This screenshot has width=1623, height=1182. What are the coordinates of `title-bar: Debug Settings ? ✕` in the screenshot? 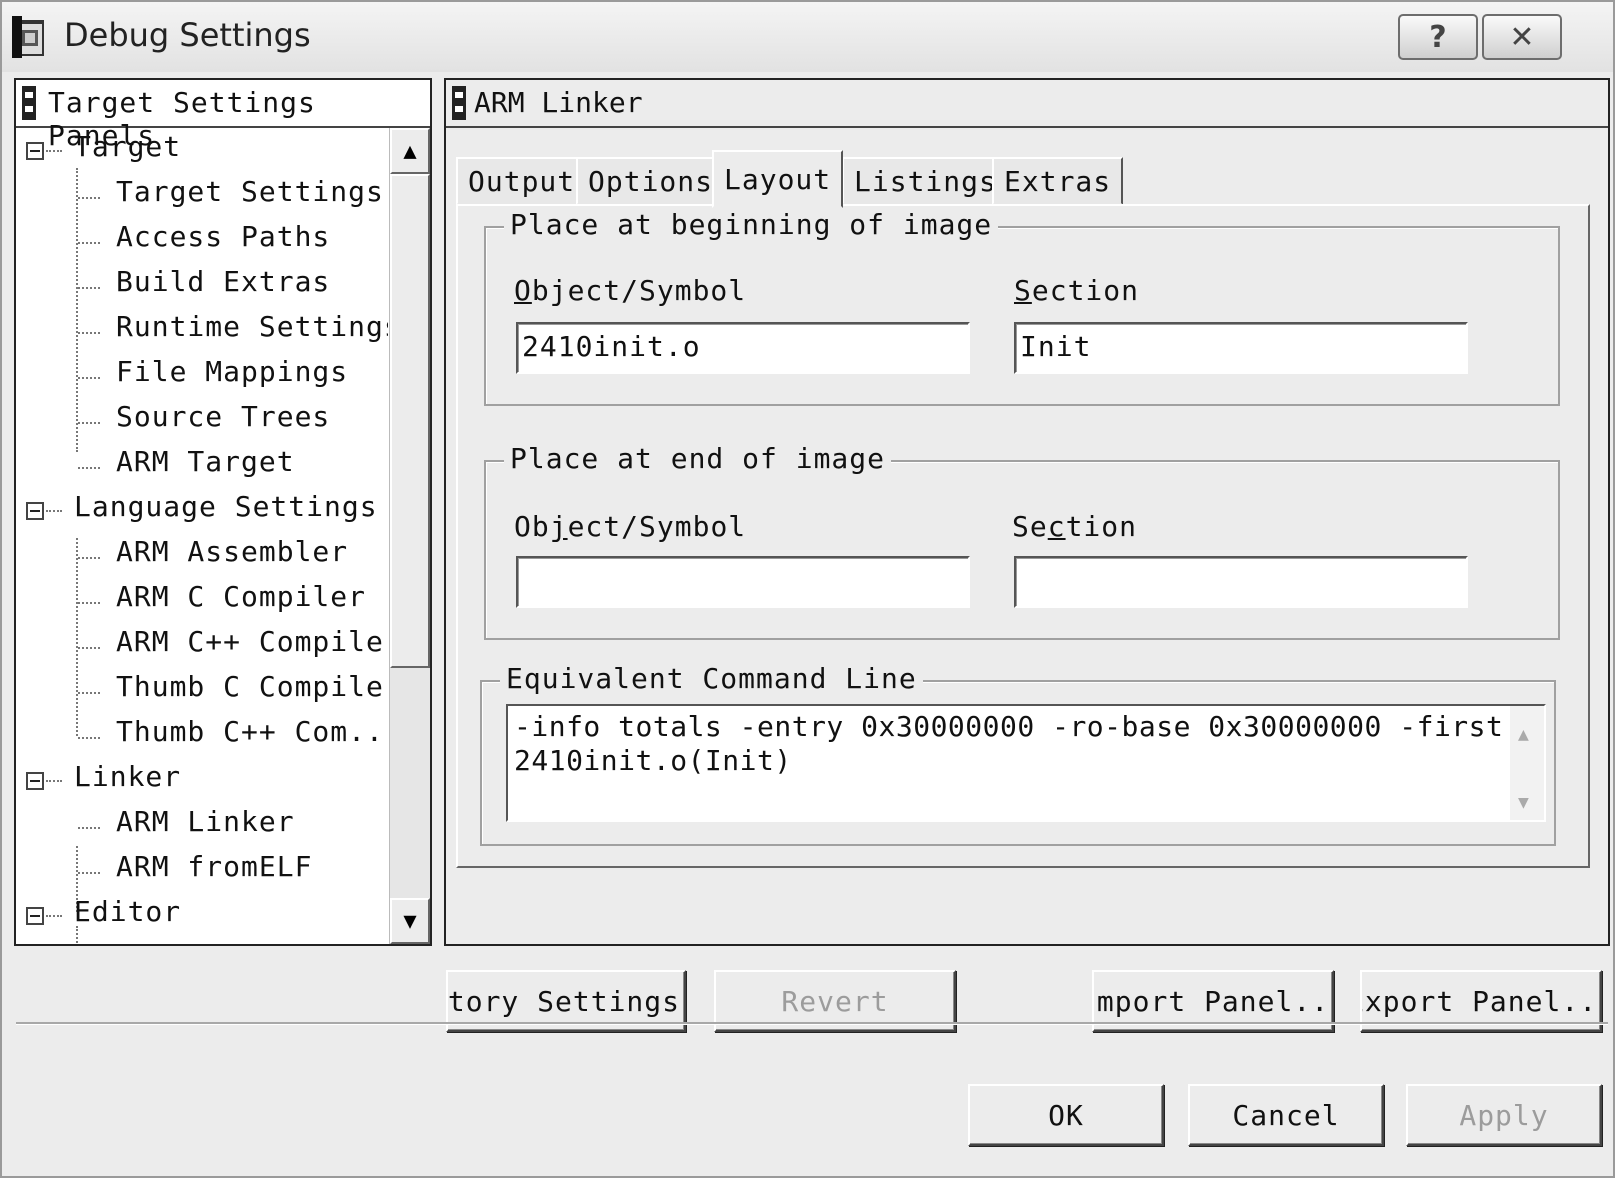 It's located at (807, 37).